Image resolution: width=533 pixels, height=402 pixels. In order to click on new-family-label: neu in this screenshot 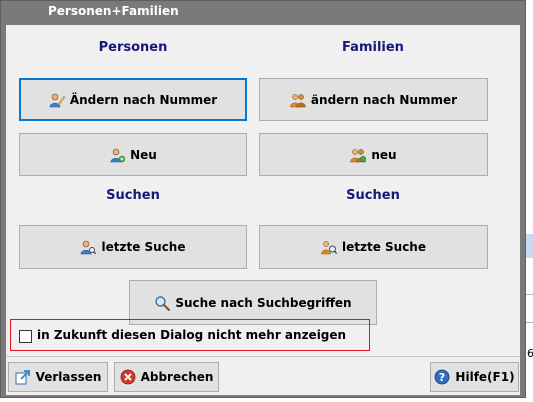, I will do `click(384, 154)`.